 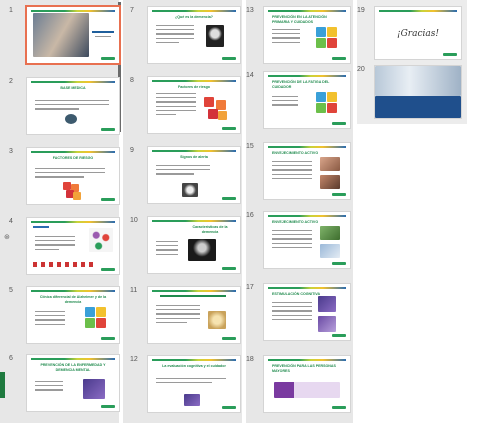 I want to click on slide-number: 8, so click(x=132, y=80).